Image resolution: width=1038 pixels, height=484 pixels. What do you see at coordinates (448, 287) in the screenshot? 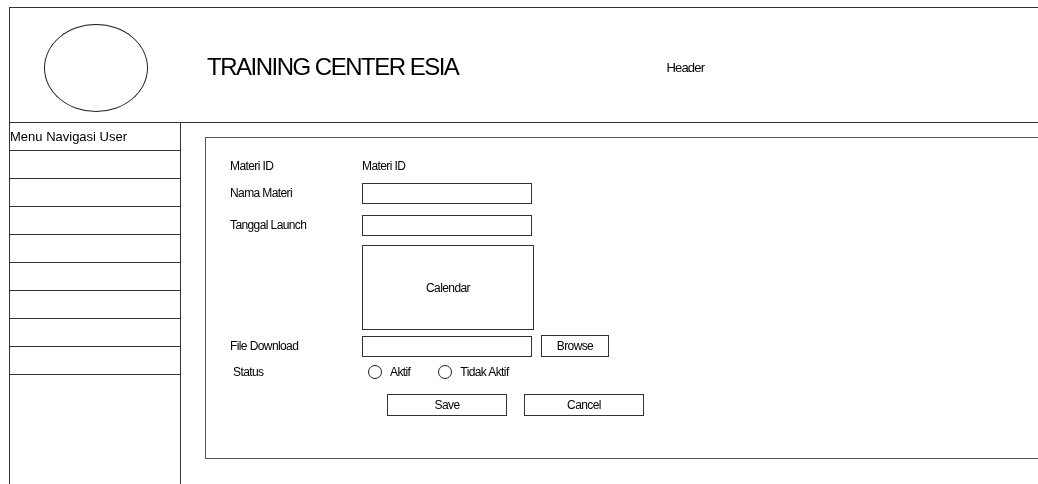
I see `calendar-placeholder: Calendar` at bounding box center [448, 287].